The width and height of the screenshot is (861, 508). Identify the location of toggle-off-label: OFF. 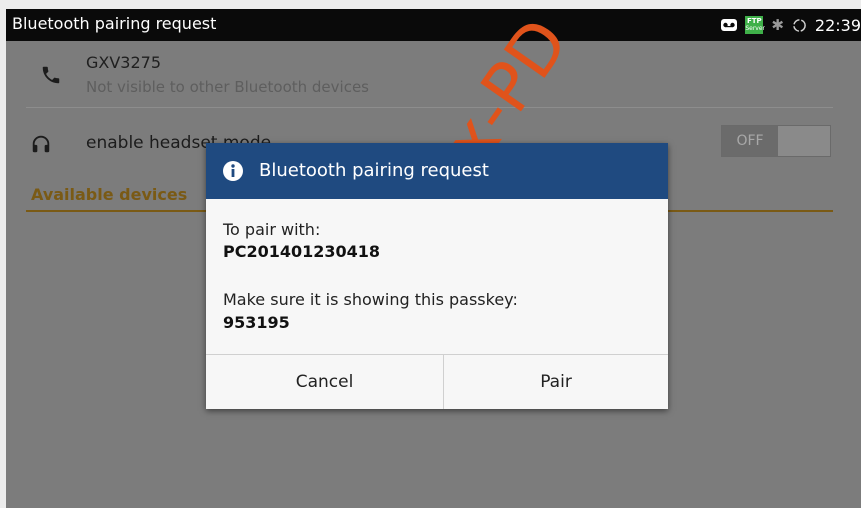
(750, 141).